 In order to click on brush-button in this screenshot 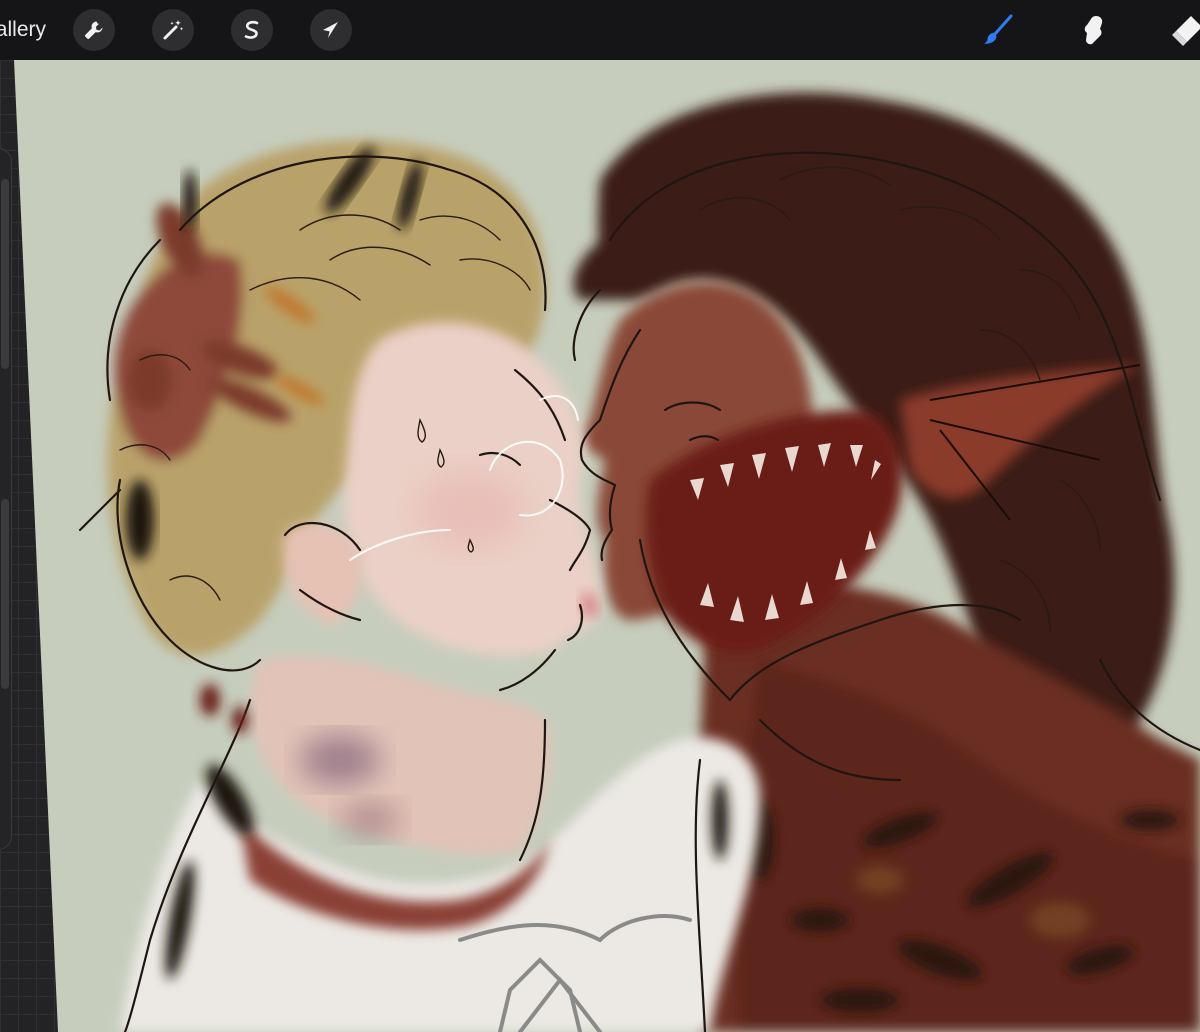, I will do `click(998, 30)`.